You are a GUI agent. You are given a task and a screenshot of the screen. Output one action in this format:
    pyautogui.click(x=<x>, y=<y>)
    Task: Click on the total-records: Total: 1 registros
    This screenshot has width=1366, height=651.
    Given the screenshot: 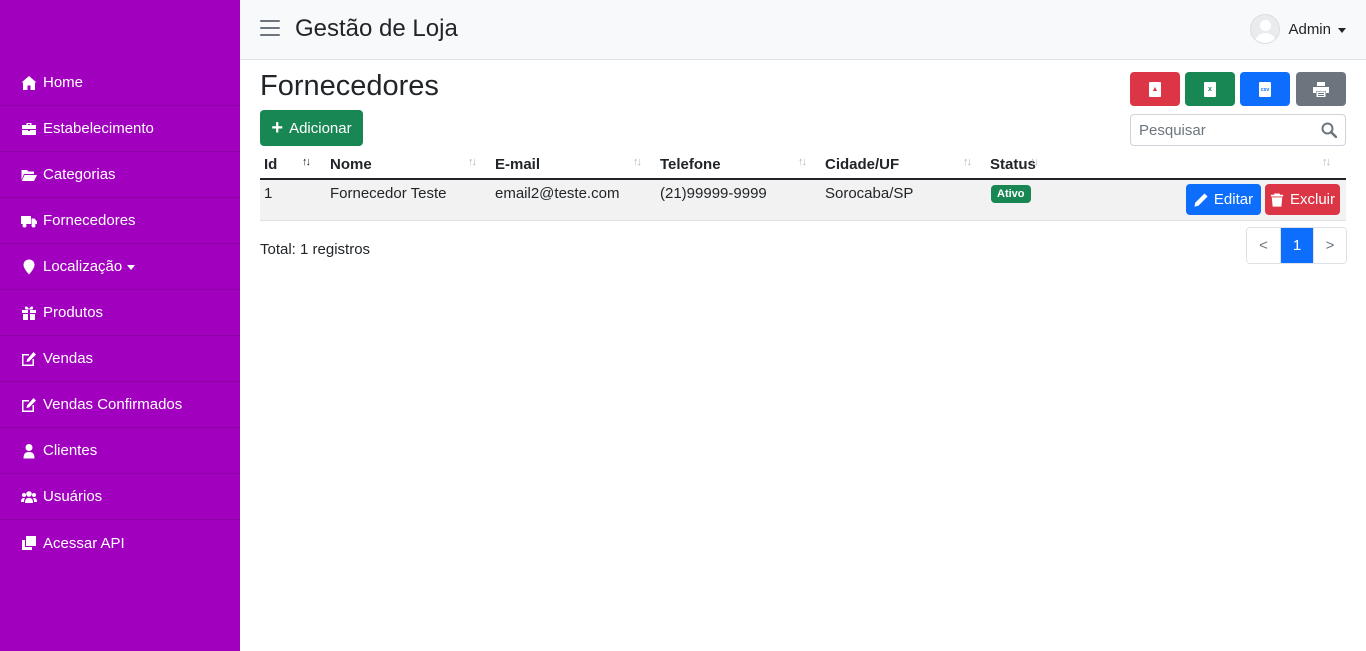 What is the action you would take?
    pyautogui.click(x=315, y=249)
    